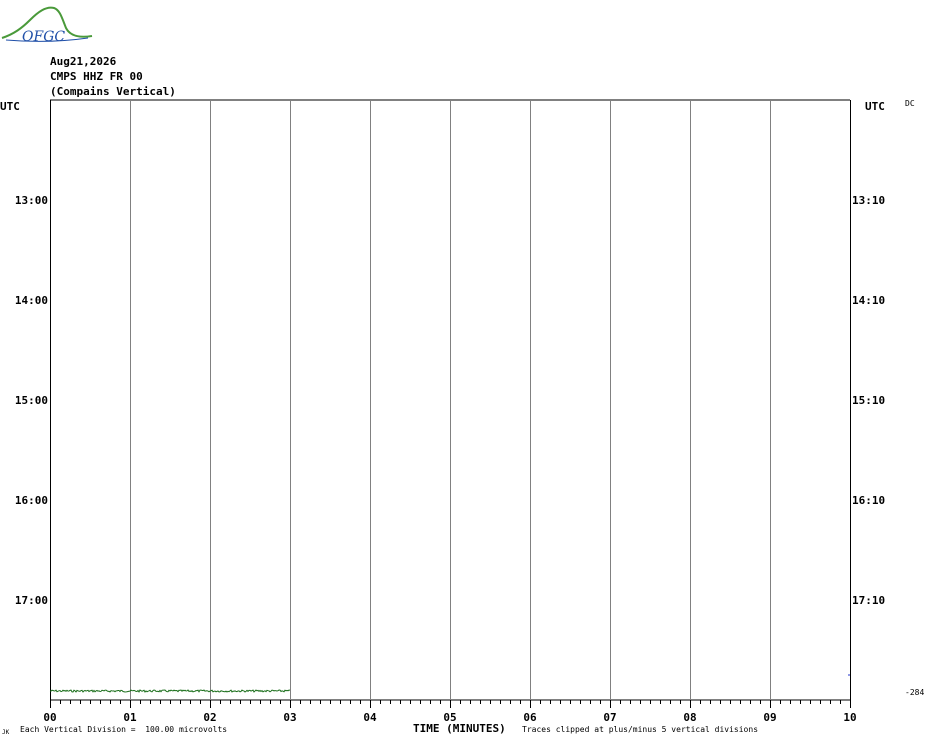  What do you see at coordinates (868, 300) in the screenshot?
I see `right-time-label: 14:10` at bounding box center [868, 300].